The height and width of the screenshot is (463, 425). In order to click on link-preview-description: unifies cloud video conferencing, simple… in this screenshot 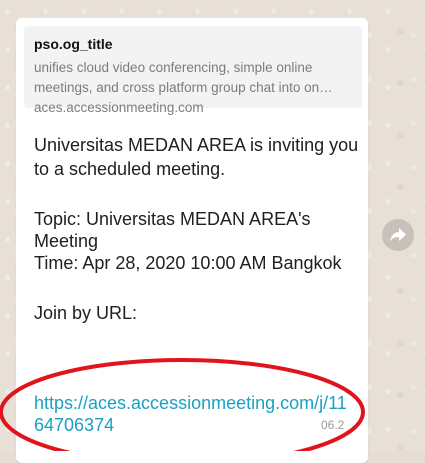, I will do `click(195, 88)`.